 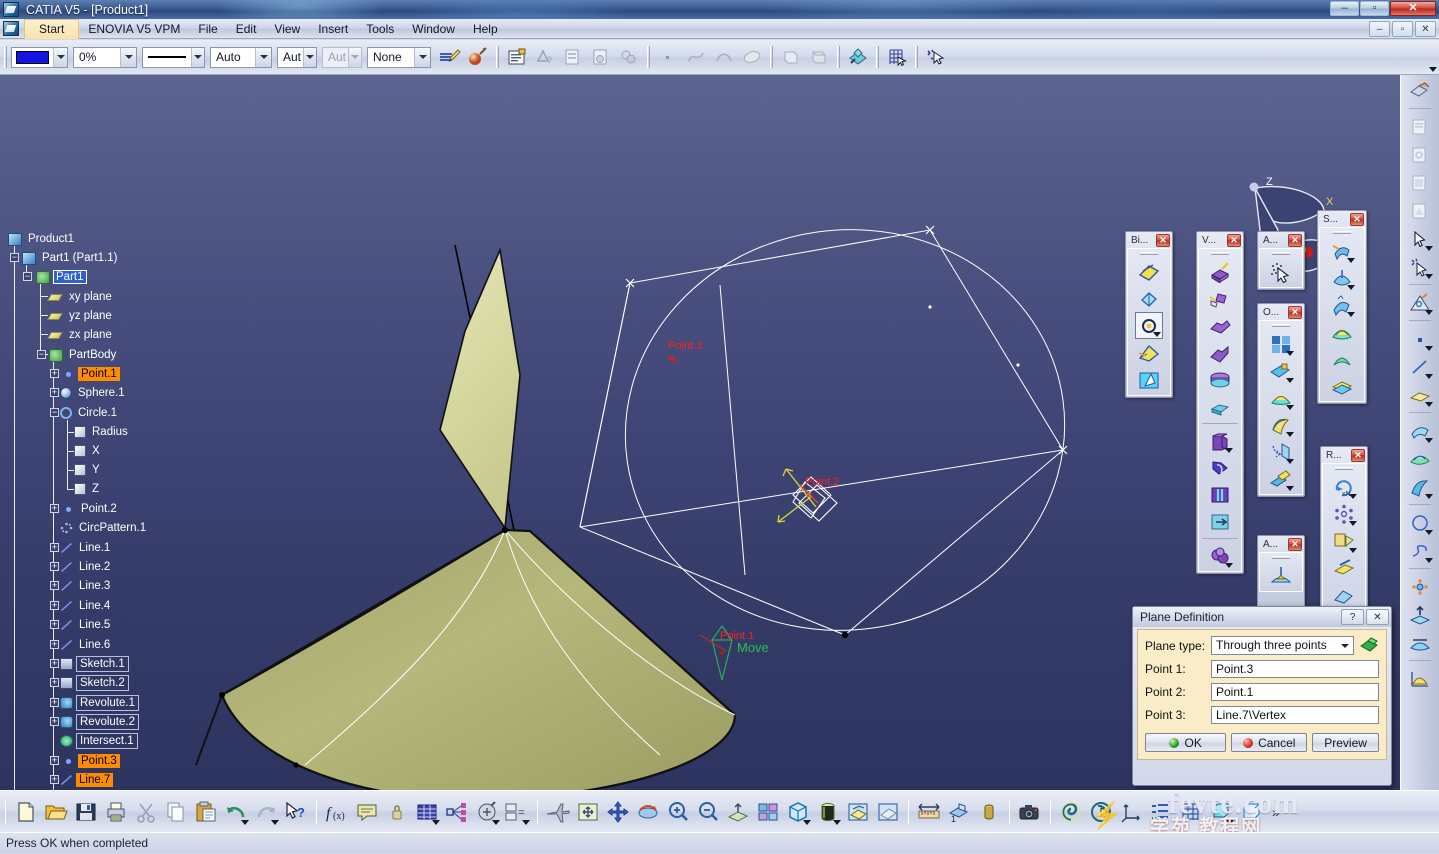 What do you see at coordinates (1420, 678) in the screenshot?
I see `curve-analysis-icon` at bounding box center [1420, 678].